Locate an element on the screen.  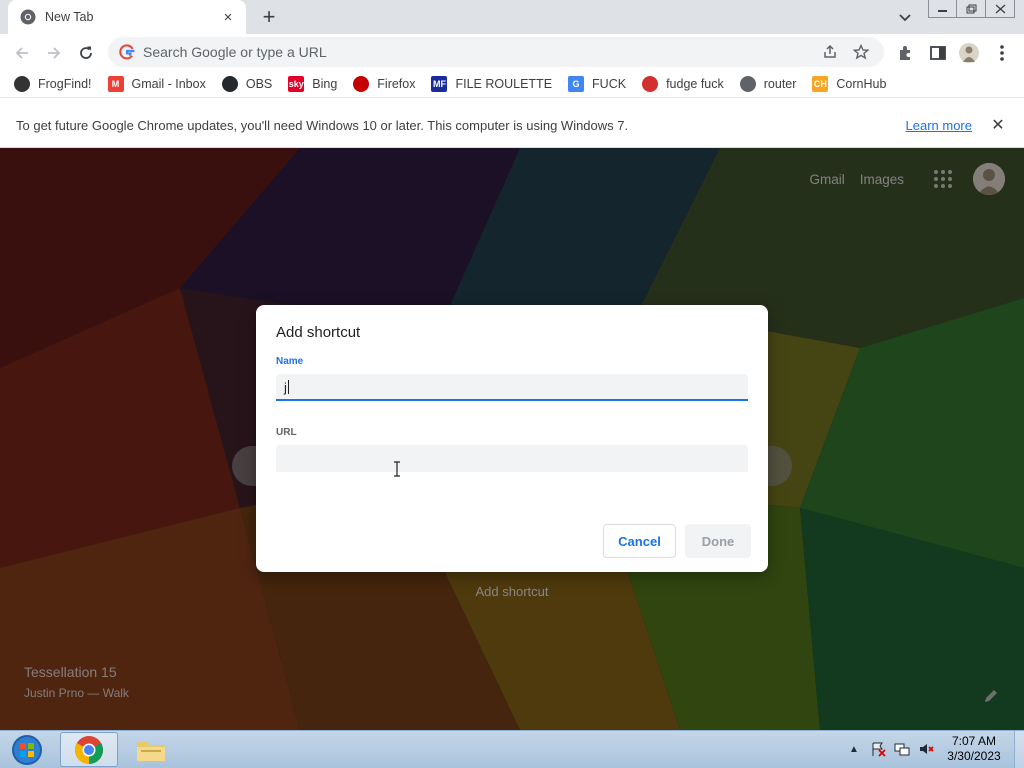
taskbar-chrome-button is located at coordinates (89, 749).